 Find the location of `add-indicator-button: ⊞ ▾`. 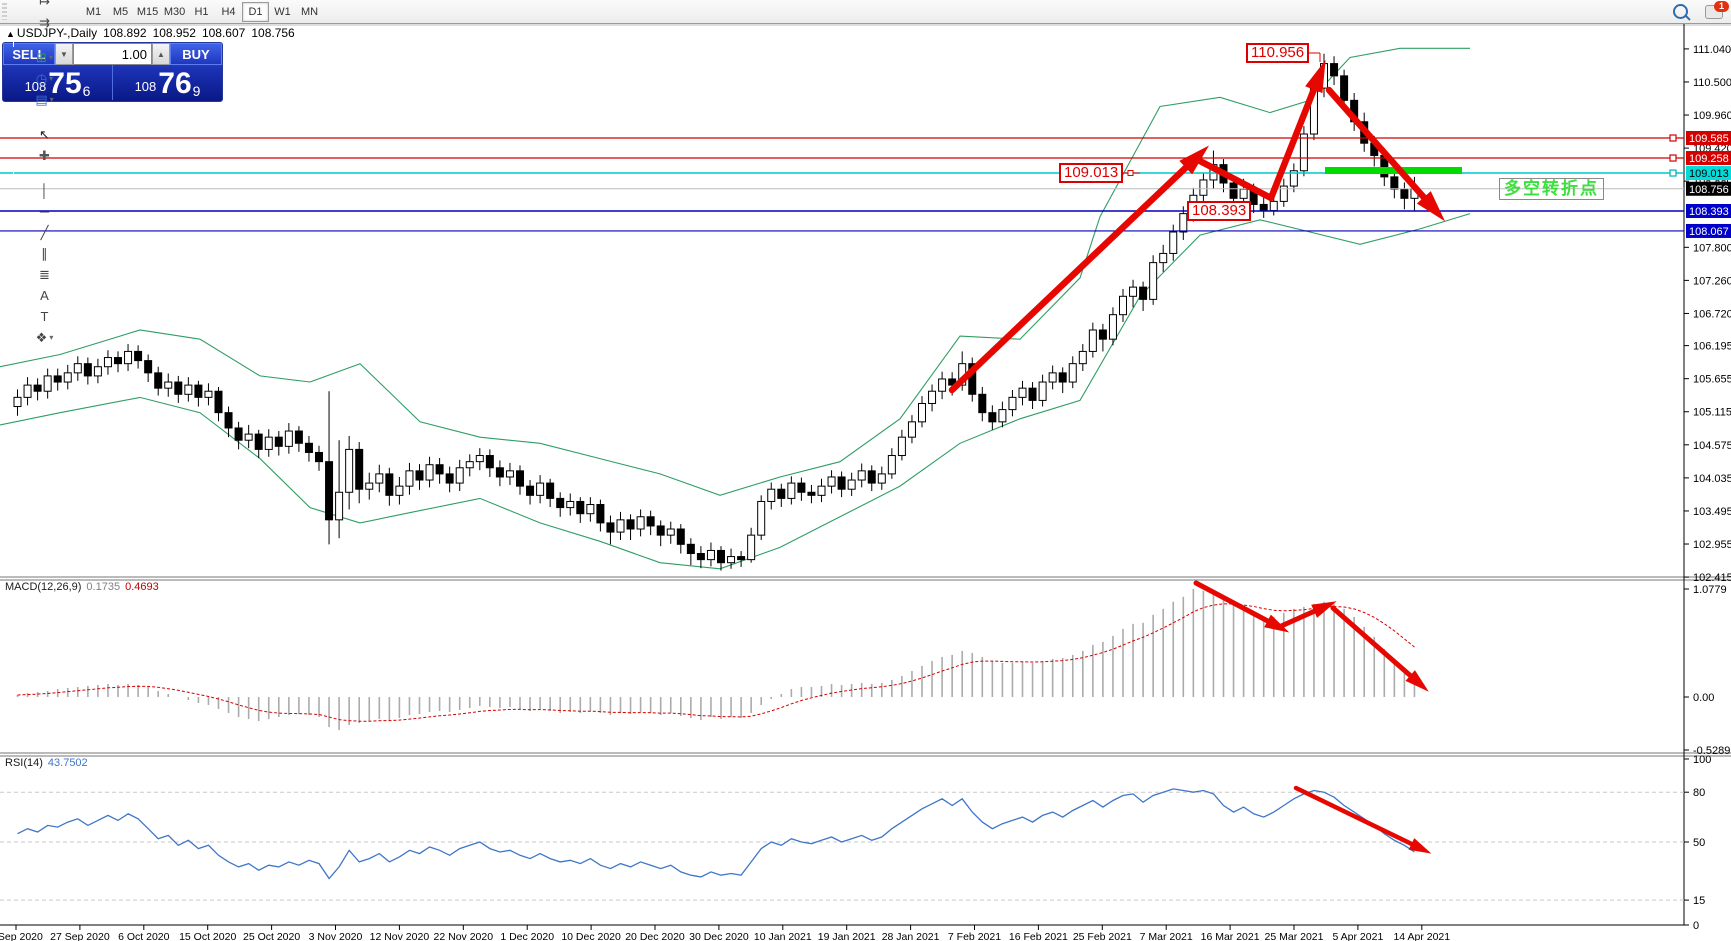

add-indicator-button: ⊞ ▾ is located at coordinates (44, 57).